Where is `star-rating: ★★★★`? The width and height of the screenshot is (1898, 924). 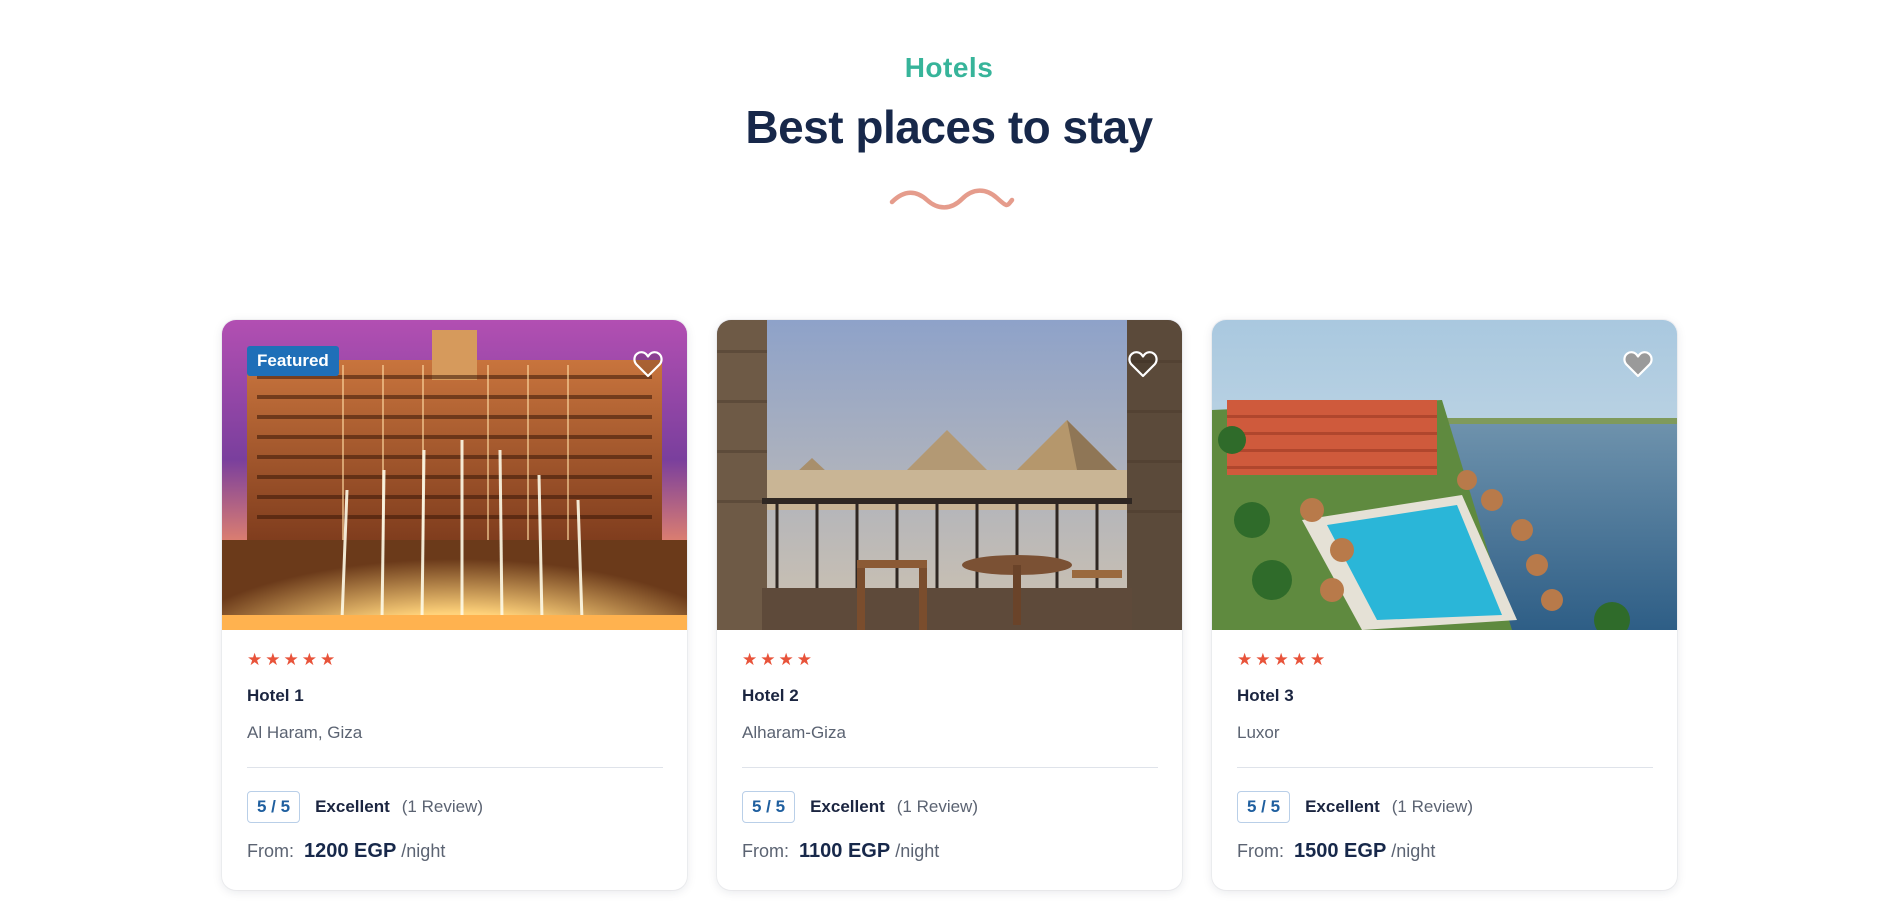
star-rating: ★★★★ is located at coordinates (778, 659).